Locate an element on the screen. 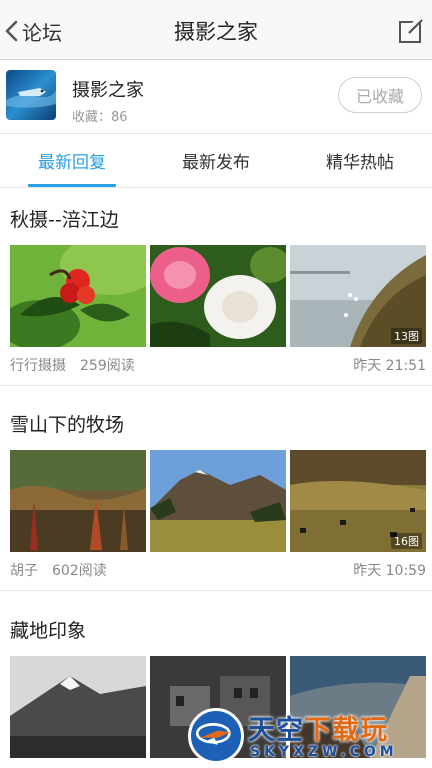 The image size is (432, 768). tab-latest-reply: 最新回复 is located at coordinates (72, 160).